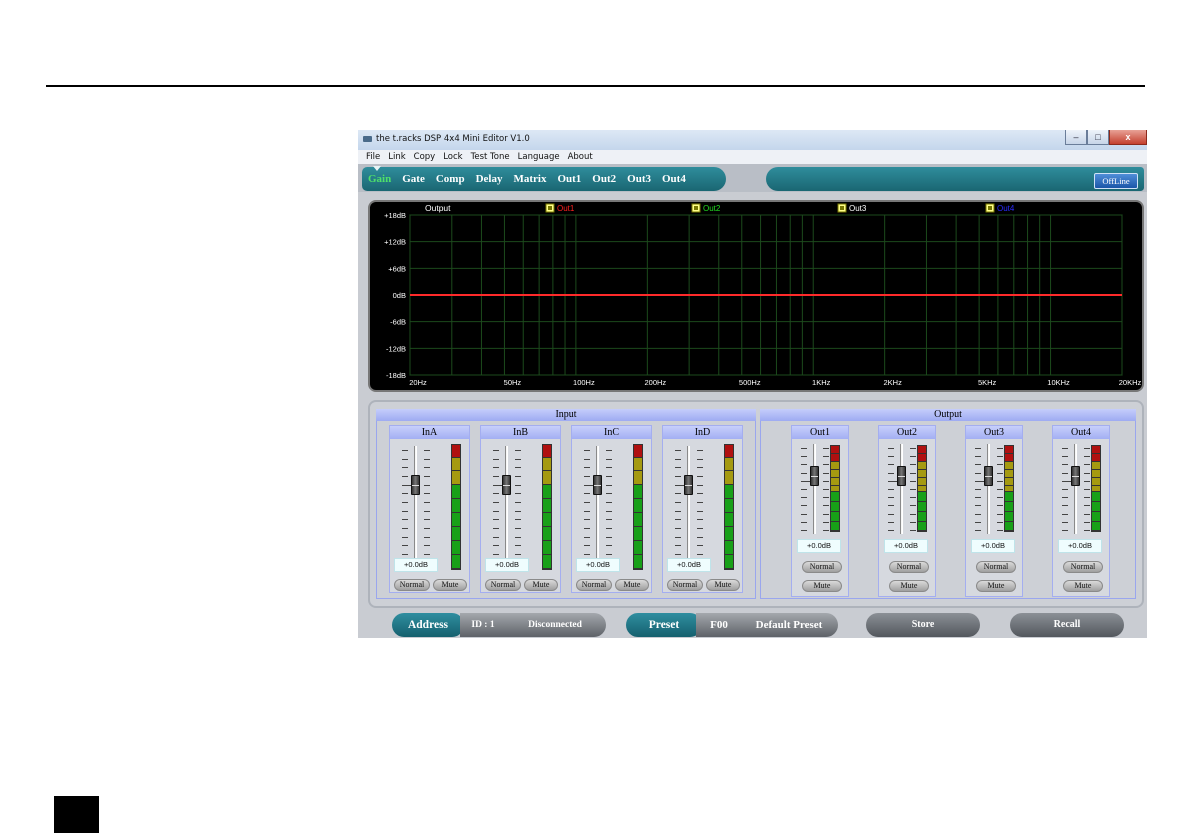  Describe the element at coordinates (428, 625) in the screenshot. I see `address-button: Address` at that location.